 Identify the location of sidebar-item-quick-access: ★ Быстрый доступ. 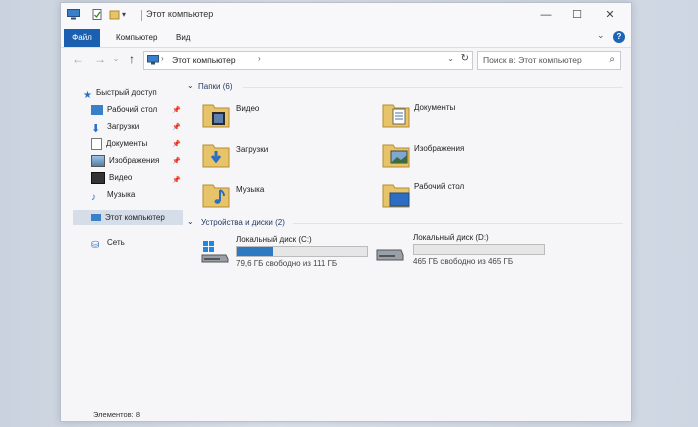
(120, 93).